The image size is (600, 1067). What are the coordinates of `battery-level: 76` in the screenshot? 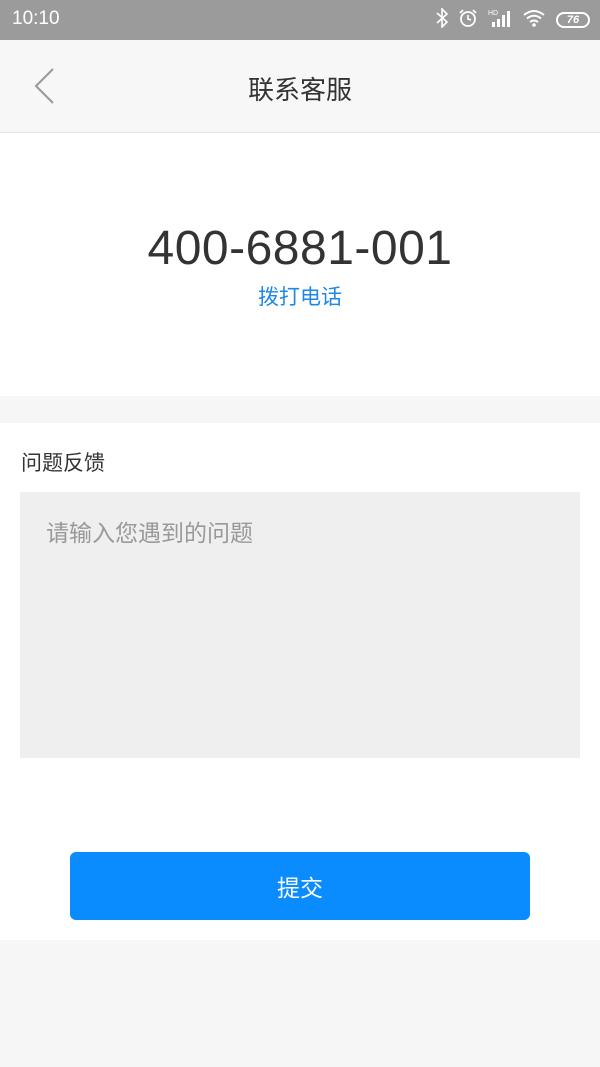 It's located at (573, 20).